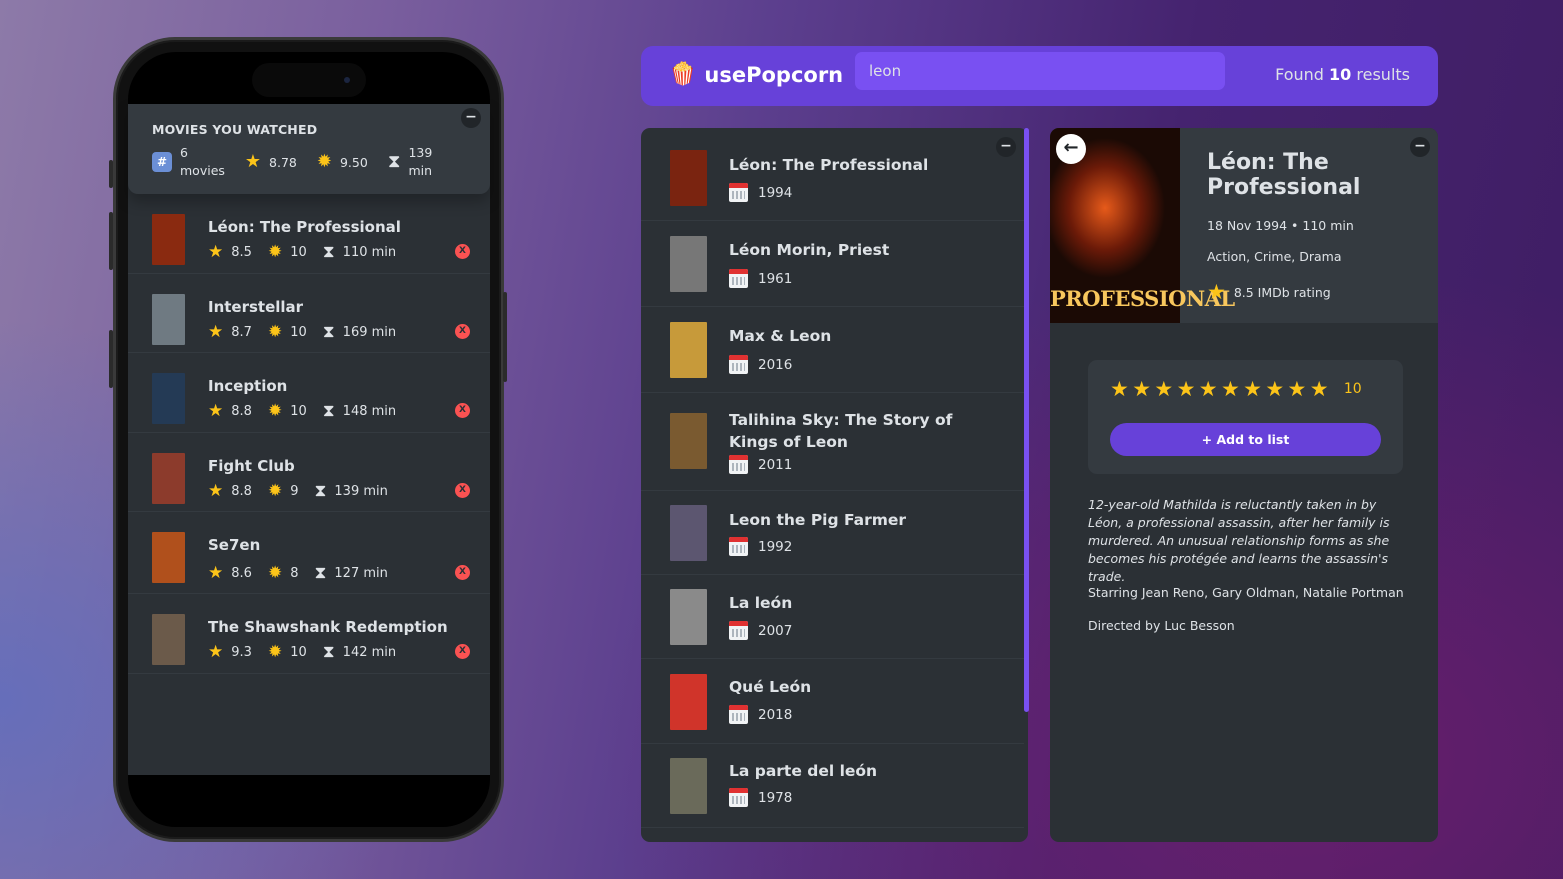 Image resolution: width=1563 pixels, height=879 pixels. I want to click on result-item: Leon the Pig Farmer 1992, so click(832, 533).